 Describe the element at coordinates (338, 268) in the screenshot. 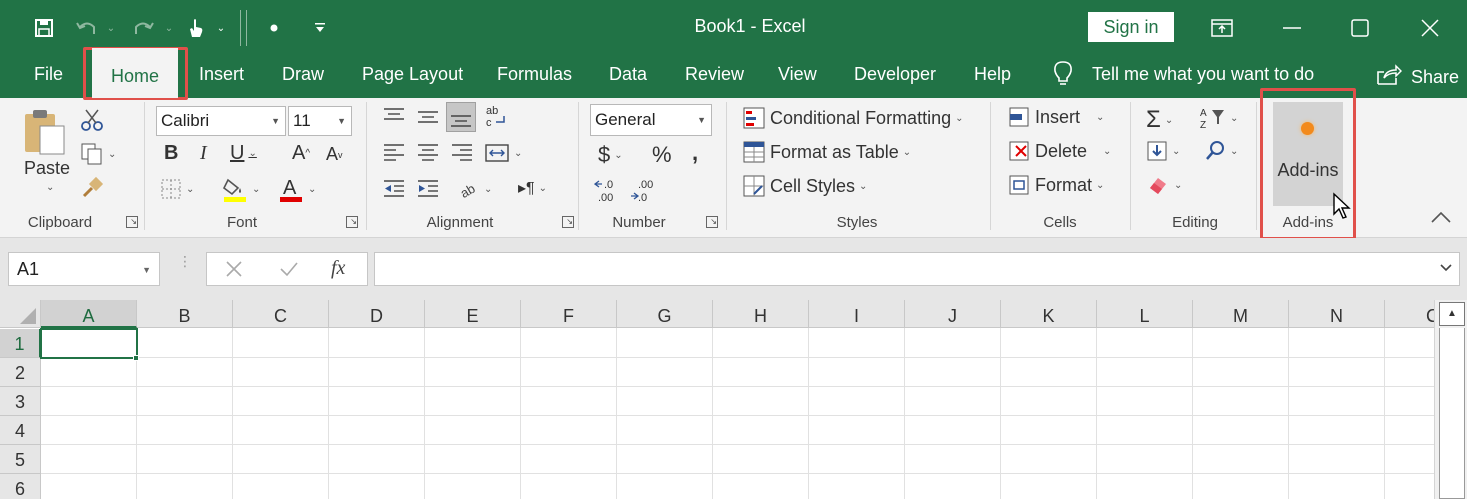

I see `insert-function-icon: fx` at that location.